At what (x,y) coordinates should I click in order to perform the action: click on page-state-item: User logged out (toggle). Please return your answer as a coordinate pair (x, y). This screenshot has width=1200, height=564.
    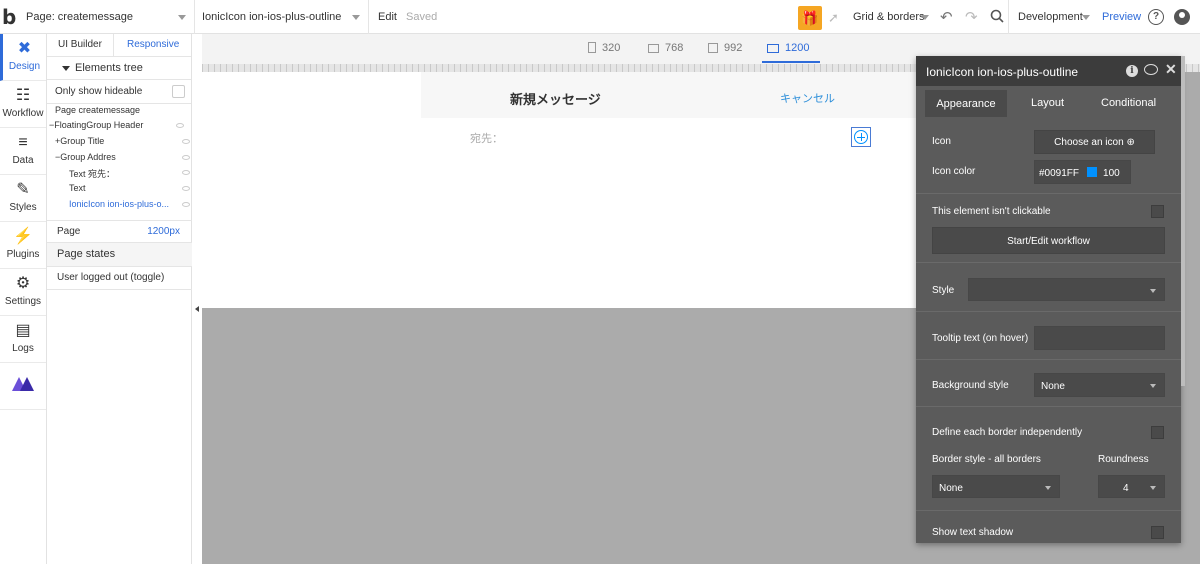
    Looking at the image, I should click on (119, 278).